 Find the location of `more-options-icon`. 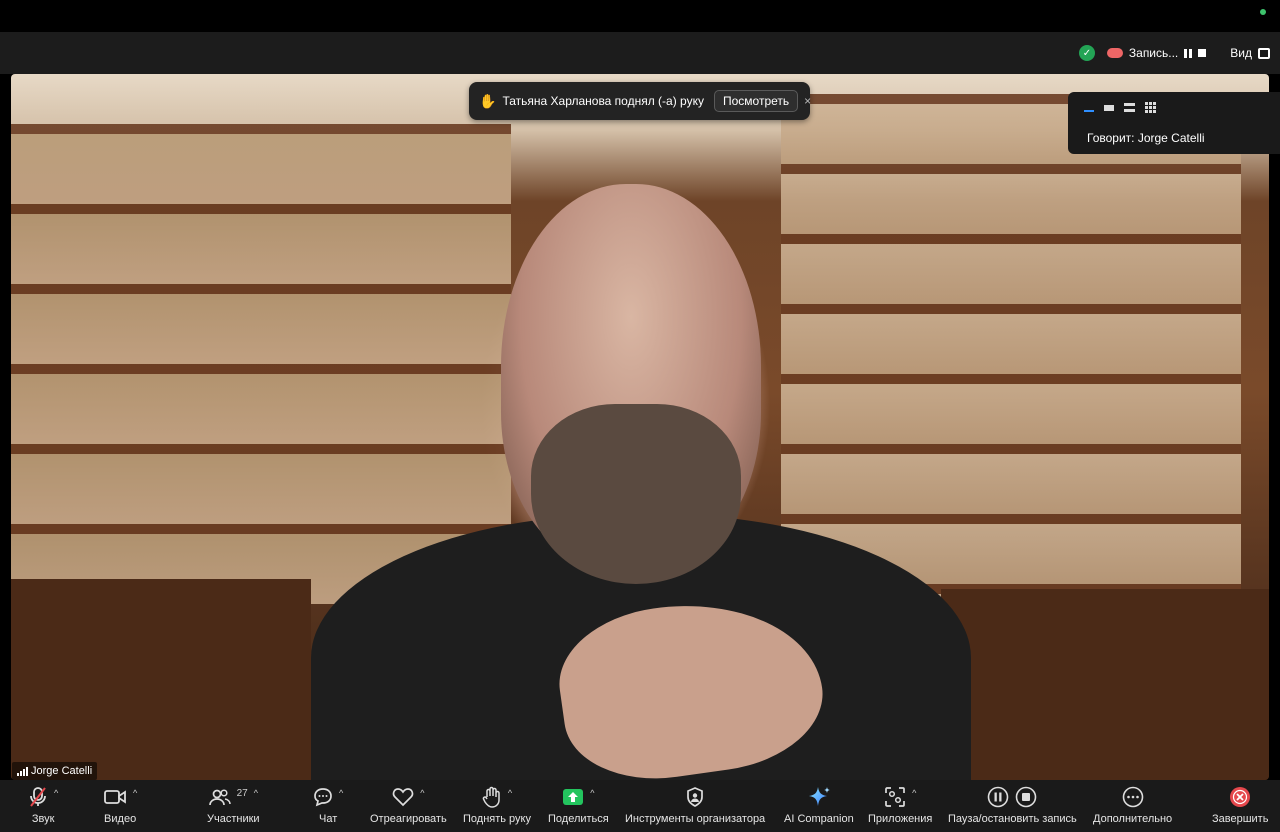

more-options-icon is located at coordinates (1132, 797).